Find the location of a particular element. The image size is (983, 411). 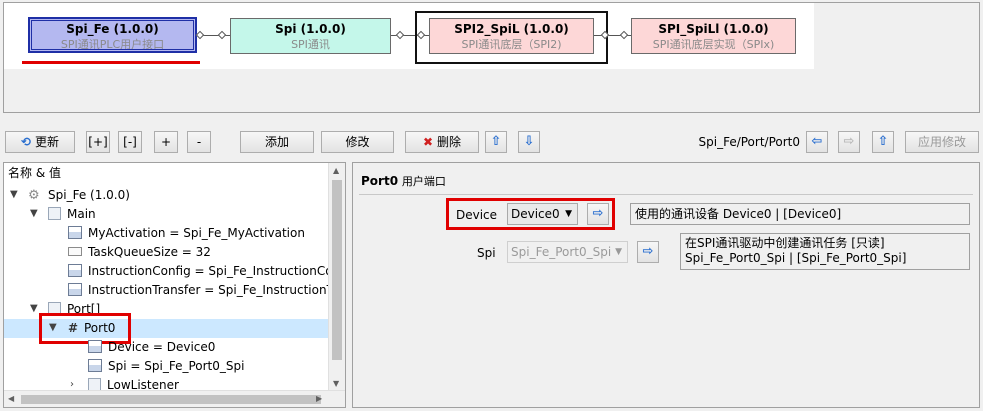

delete-icon: ✖ is located at coordinates (428, 142).